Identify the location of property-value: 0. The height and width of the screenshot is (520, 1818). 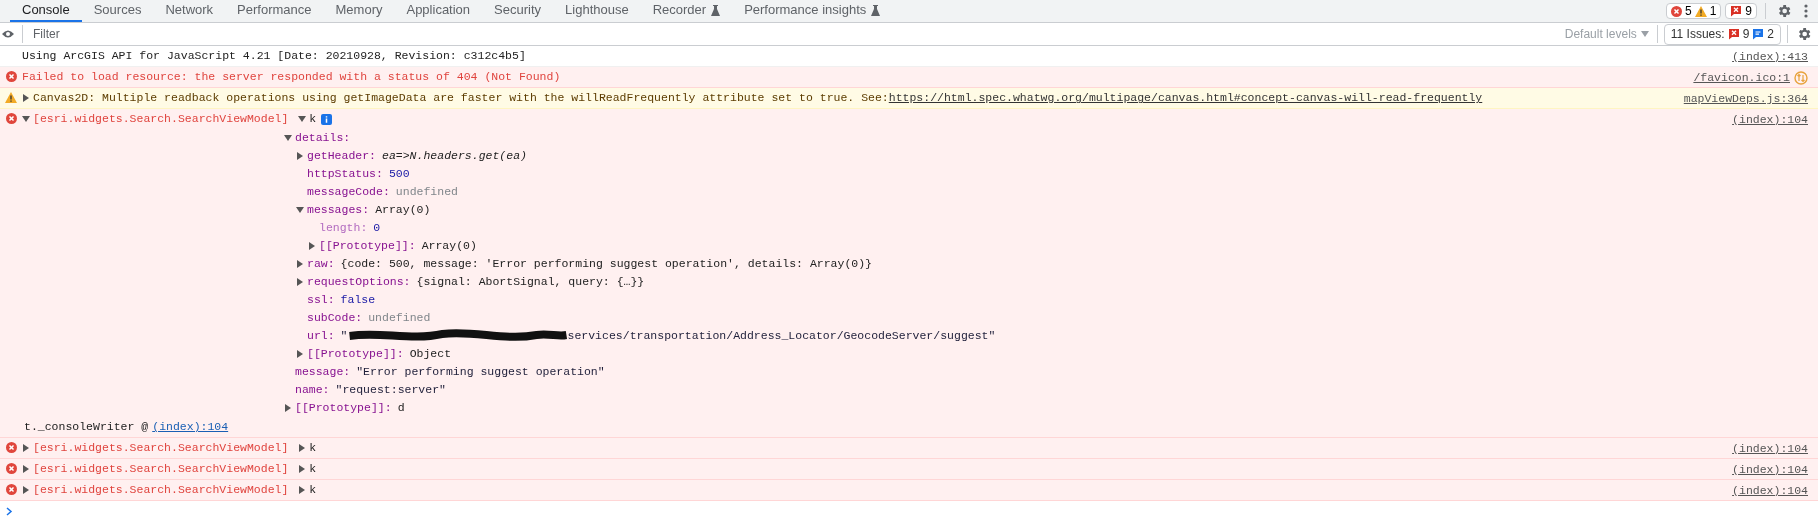
(377, 228).